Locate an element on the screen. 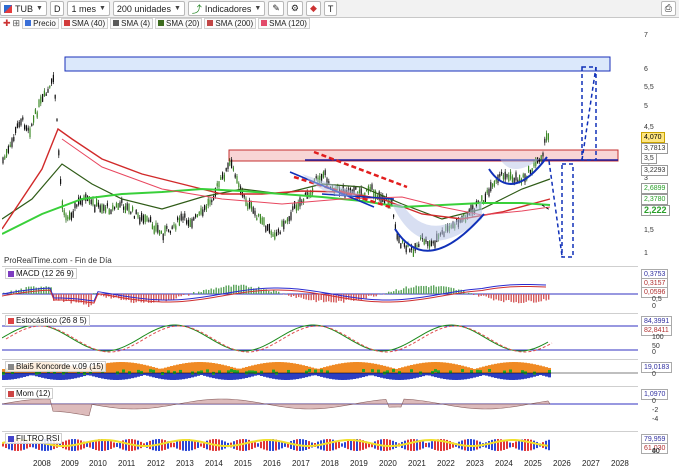  units-selector: 200 unidades ▼ is located at coordinates (148, 8).